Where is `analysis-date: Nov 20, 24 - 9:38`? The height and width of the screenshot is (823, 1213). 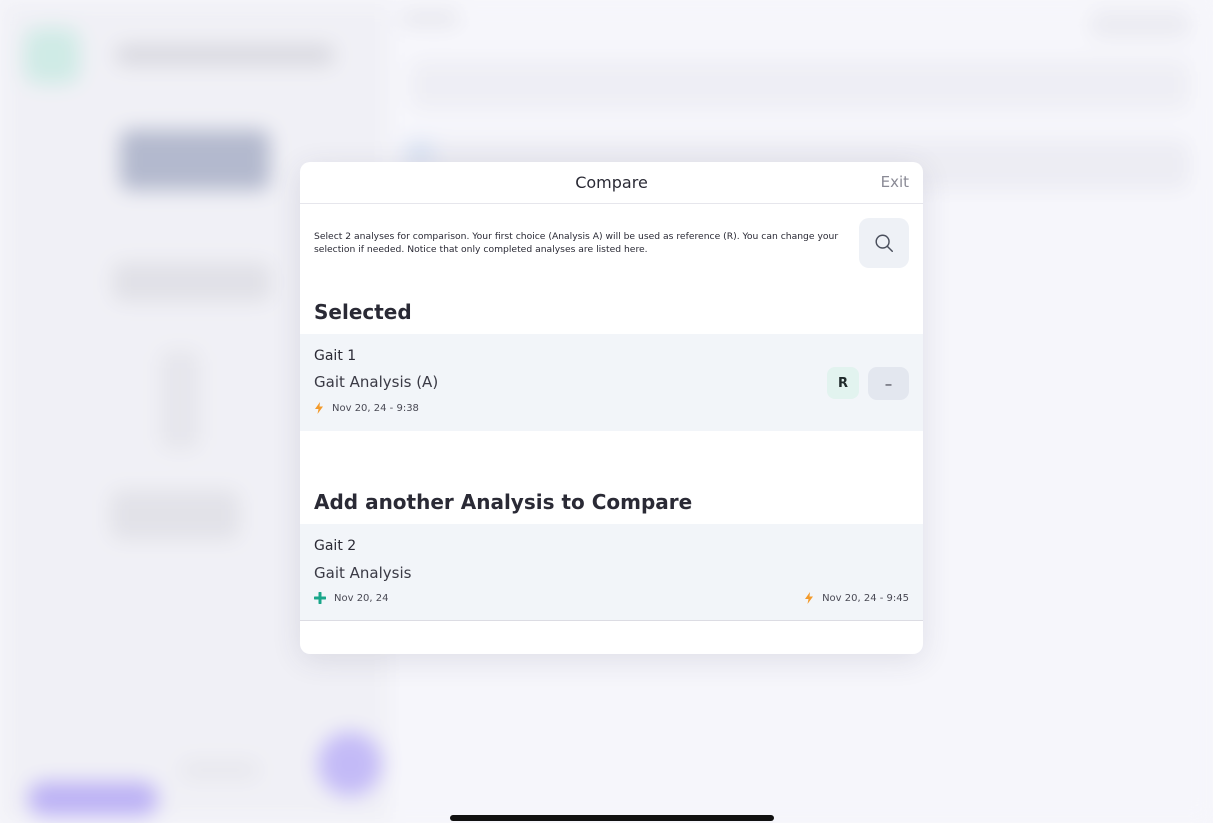 analysis-date: Nov 20, 24 - 9:38 is located at coordinates (366, 408).